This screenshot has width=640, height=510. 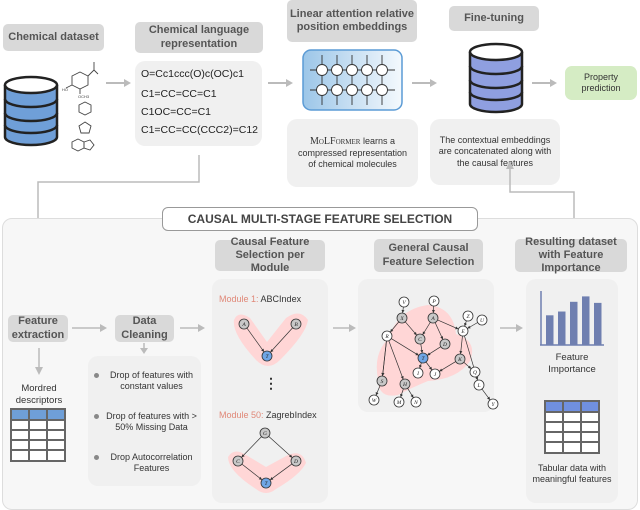 I want to click on ellipsis: ⋮, so click(x=271, y=383).